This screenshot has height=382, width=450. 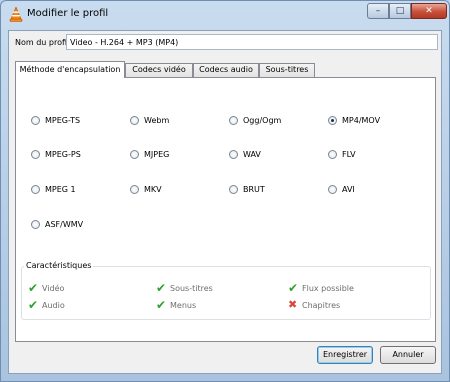 I want to click on radio-label: MP4/MOV, so click(x=361, y=120).